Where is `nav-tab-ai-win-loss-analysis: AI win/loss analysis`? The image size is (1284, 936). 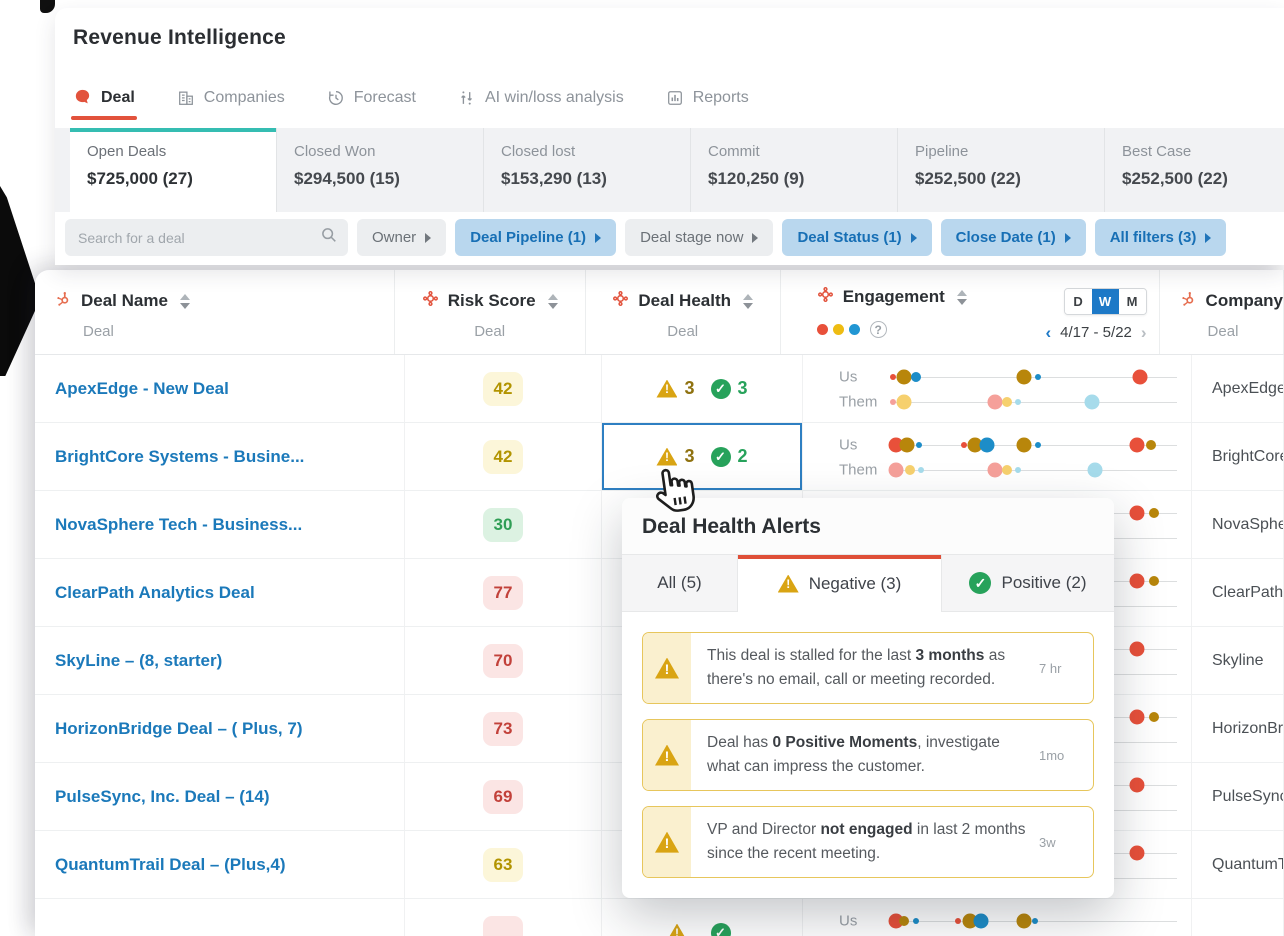
nav-tab-ai-win-loss-analysis: AI win/loss analysis is located at coordinates (541, 104).